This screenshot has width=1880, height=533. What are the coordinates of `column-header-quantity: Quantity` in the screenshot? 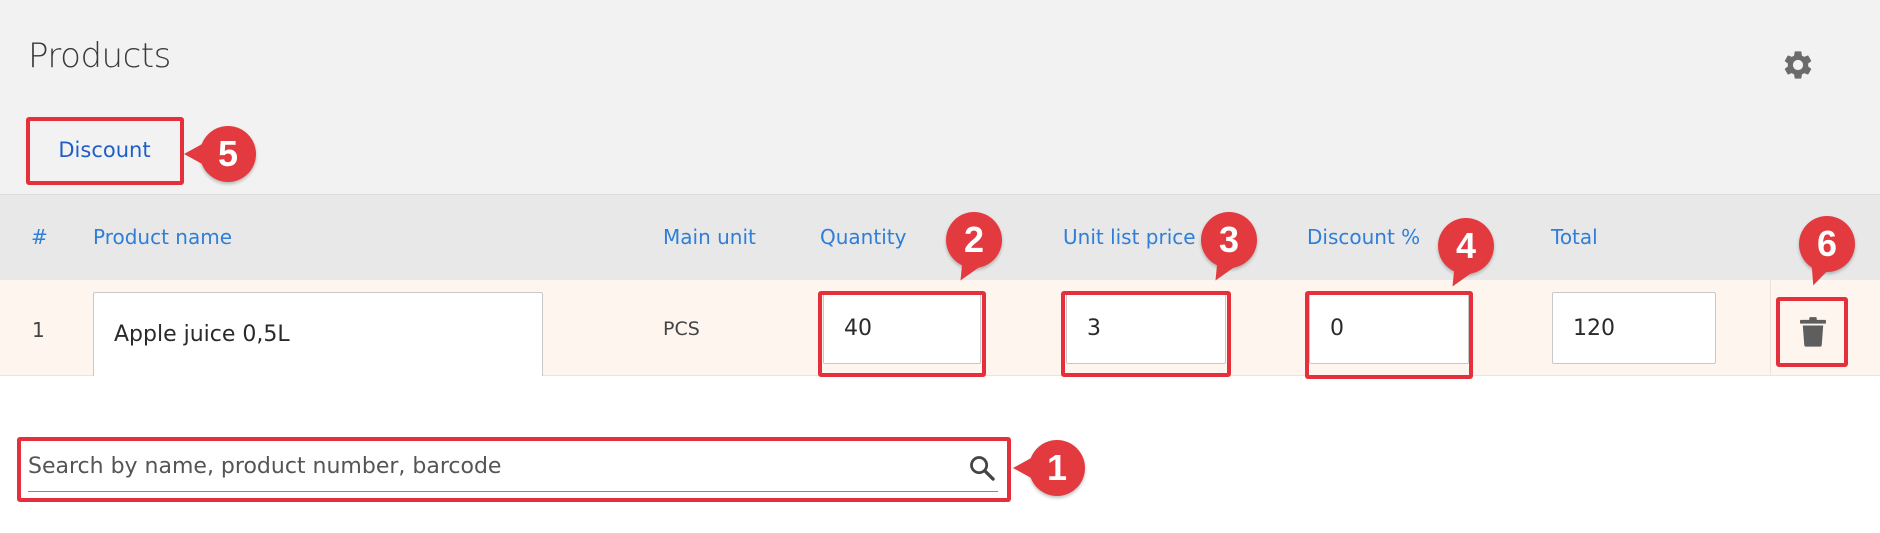 It's located at (863, 237).